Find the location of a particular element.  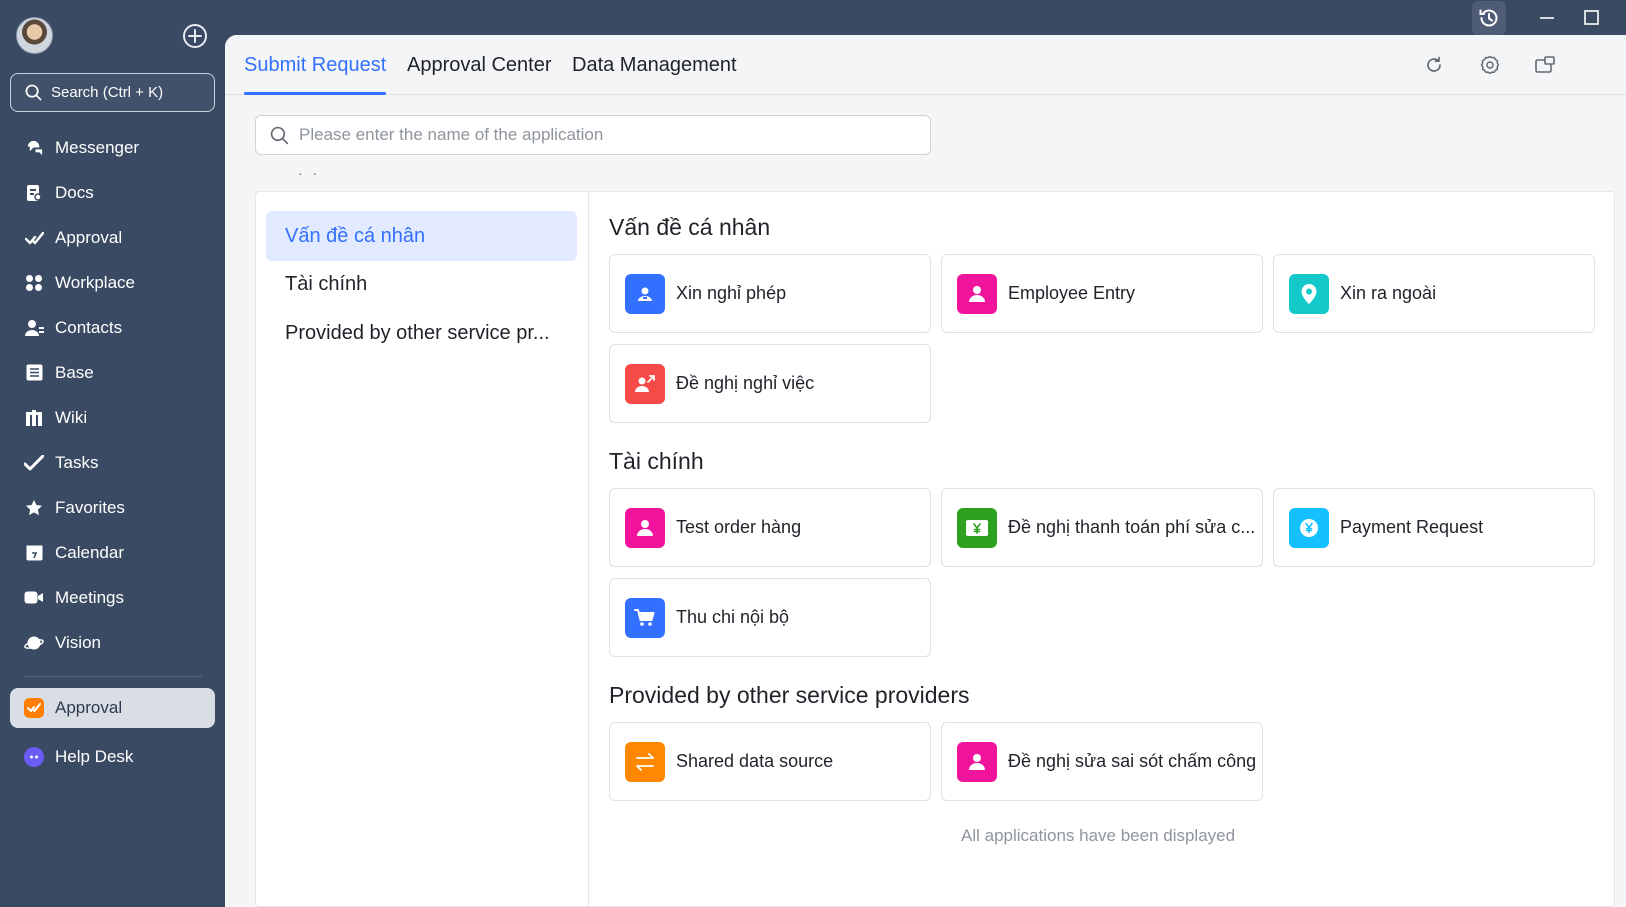

exchange-arrows-icon is located at coordinates (645, 761).